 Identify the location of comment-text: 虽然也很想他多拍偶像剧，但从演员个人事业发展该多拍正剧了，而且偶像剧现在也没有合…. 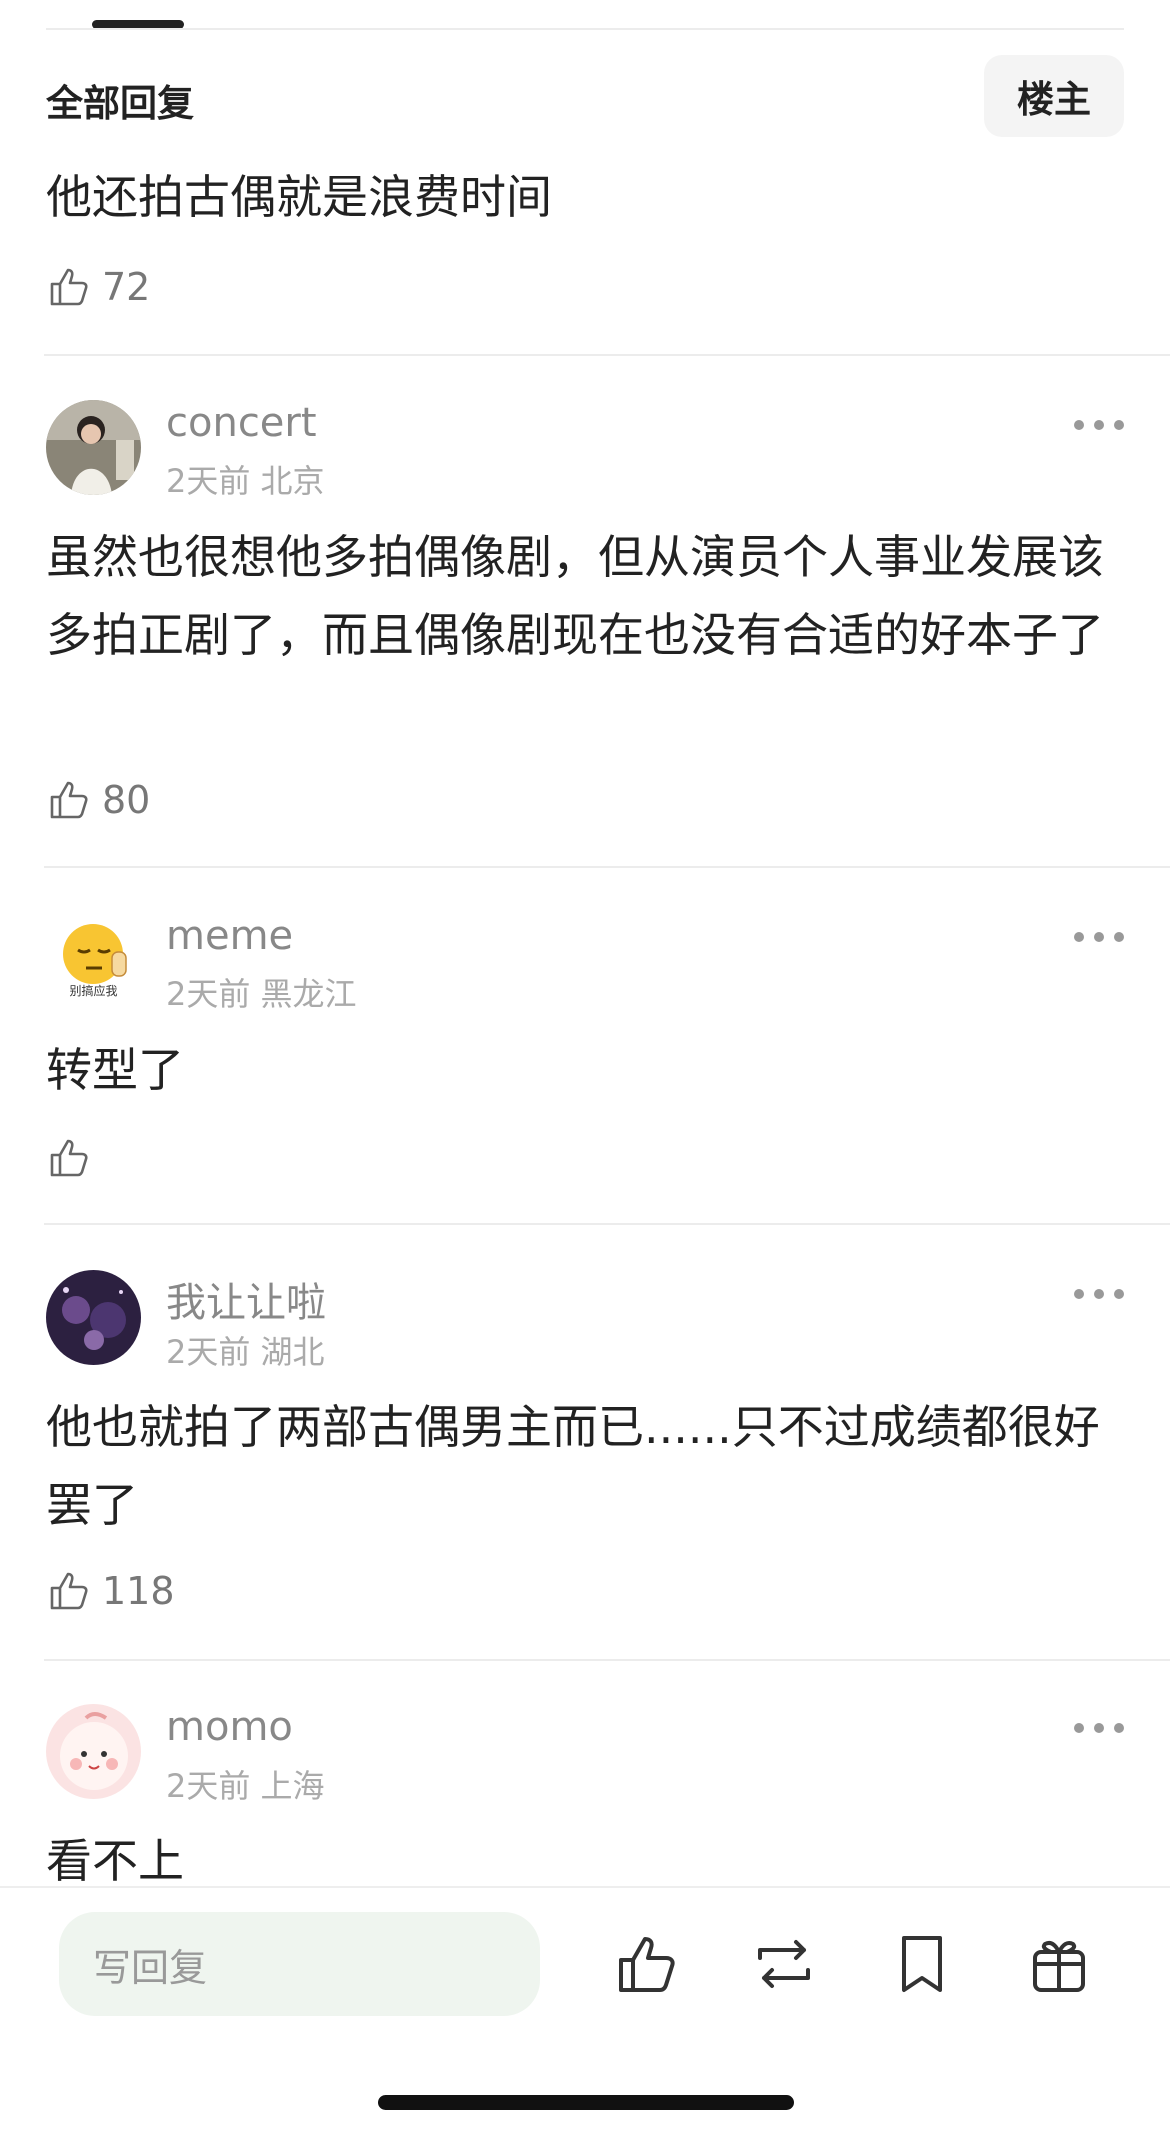
(575, 596).